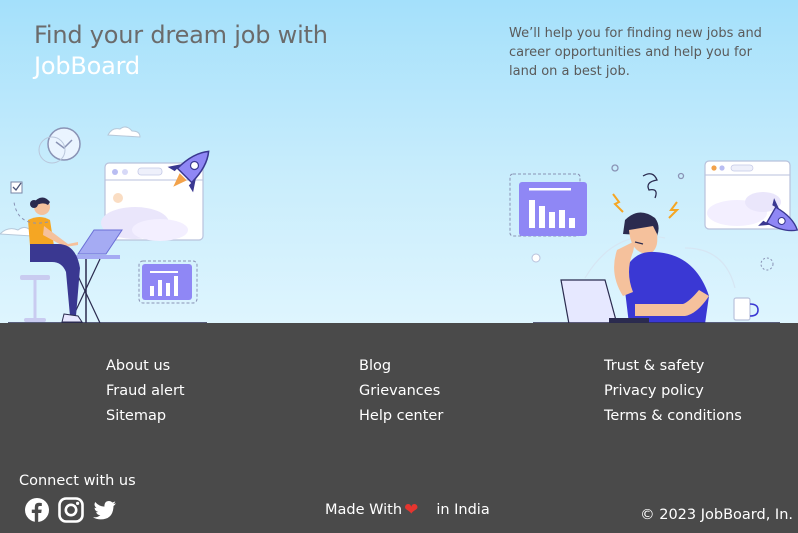  I want to click on copyright-text: © 2023 JobBoard, In., so click(716, 515).